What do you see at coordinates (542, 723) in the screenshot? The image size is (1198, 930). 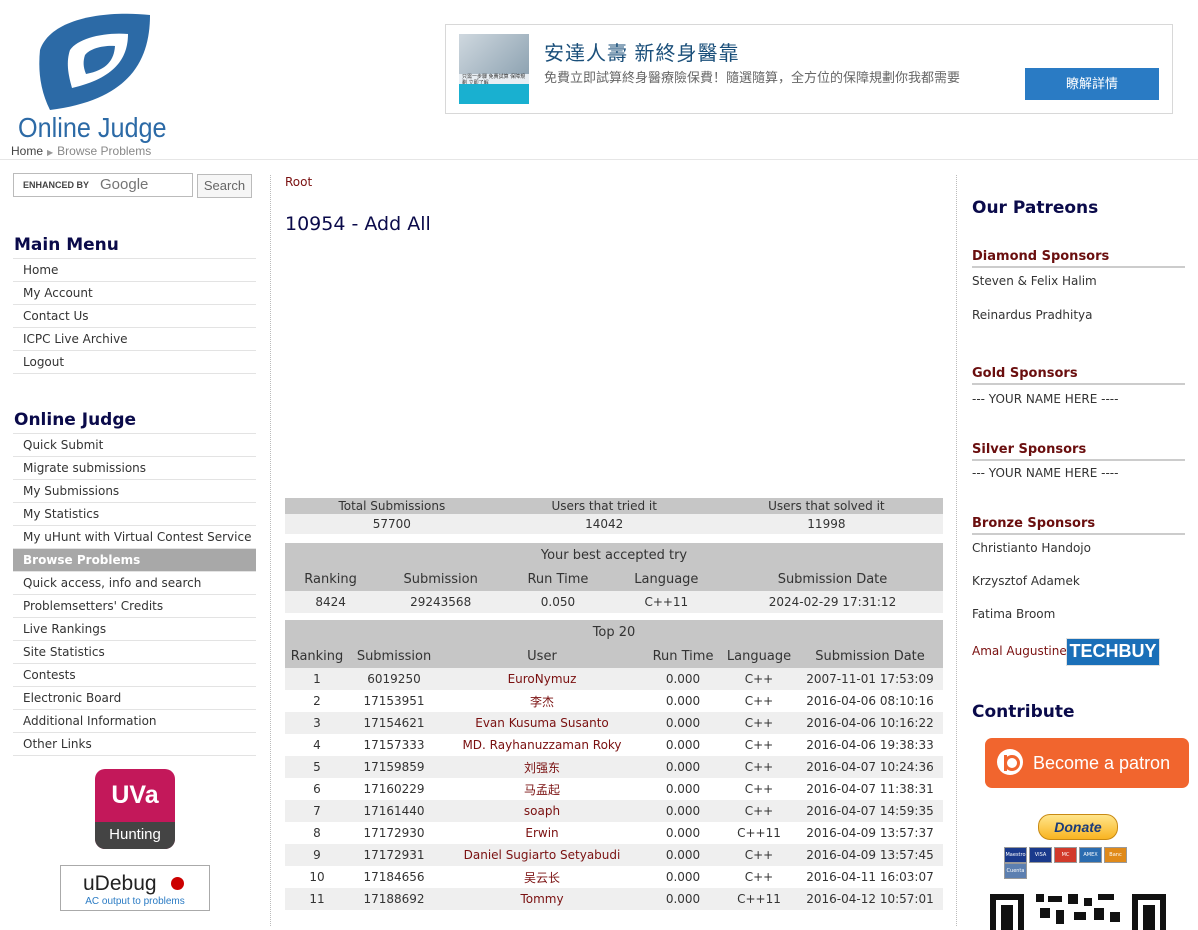 I see `row-user: Evan Kusuma Susanto` at bounding box center [542, 723].